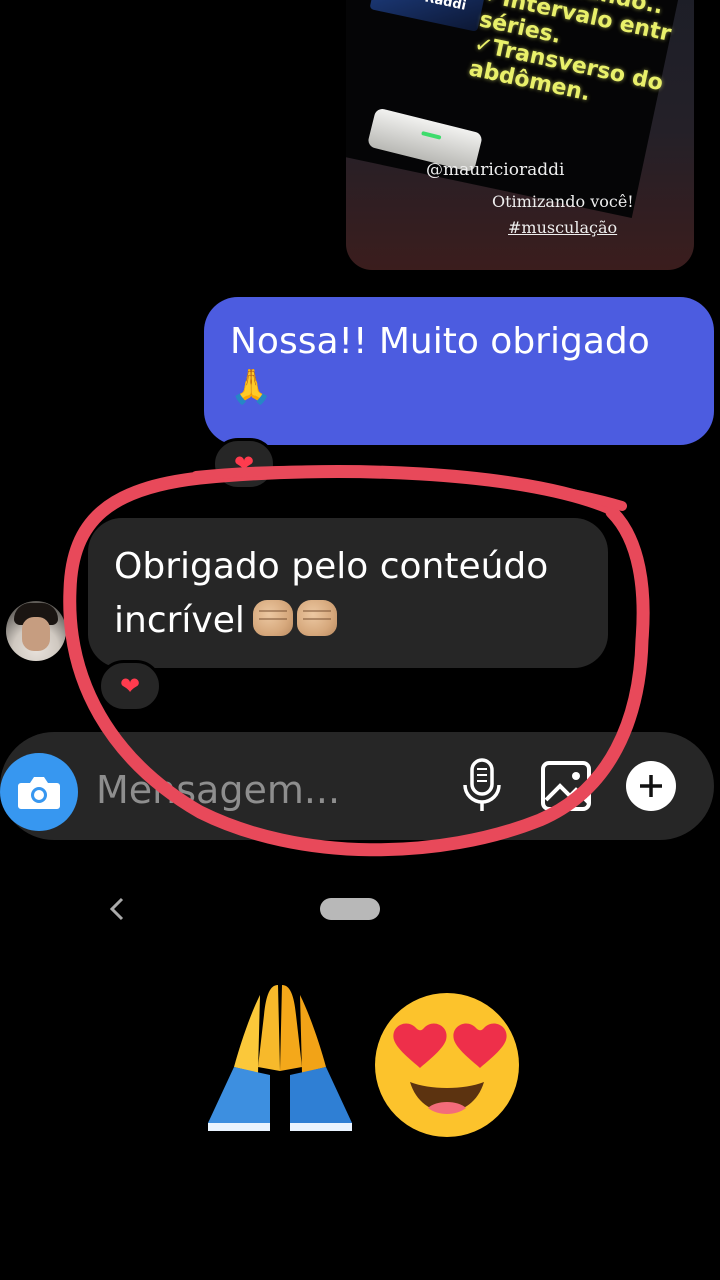 The image size is (720, 1280). Describe the element at coordinates (459, 371) in the screenshot. I see `sent-message-bubble: Nossa!! Muito obrigado 🙏` at that location.